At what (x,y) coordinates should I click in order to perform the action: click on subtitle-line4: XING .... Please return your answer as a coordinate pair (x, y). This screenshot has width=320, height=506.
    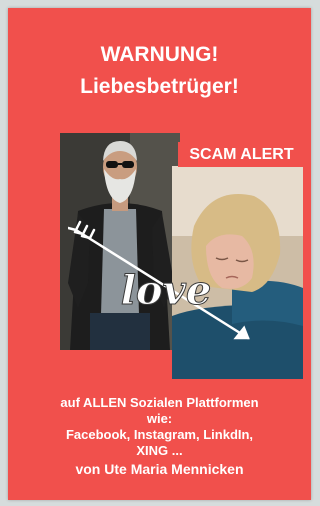
    Looking at the image, I should click on (159, 450).